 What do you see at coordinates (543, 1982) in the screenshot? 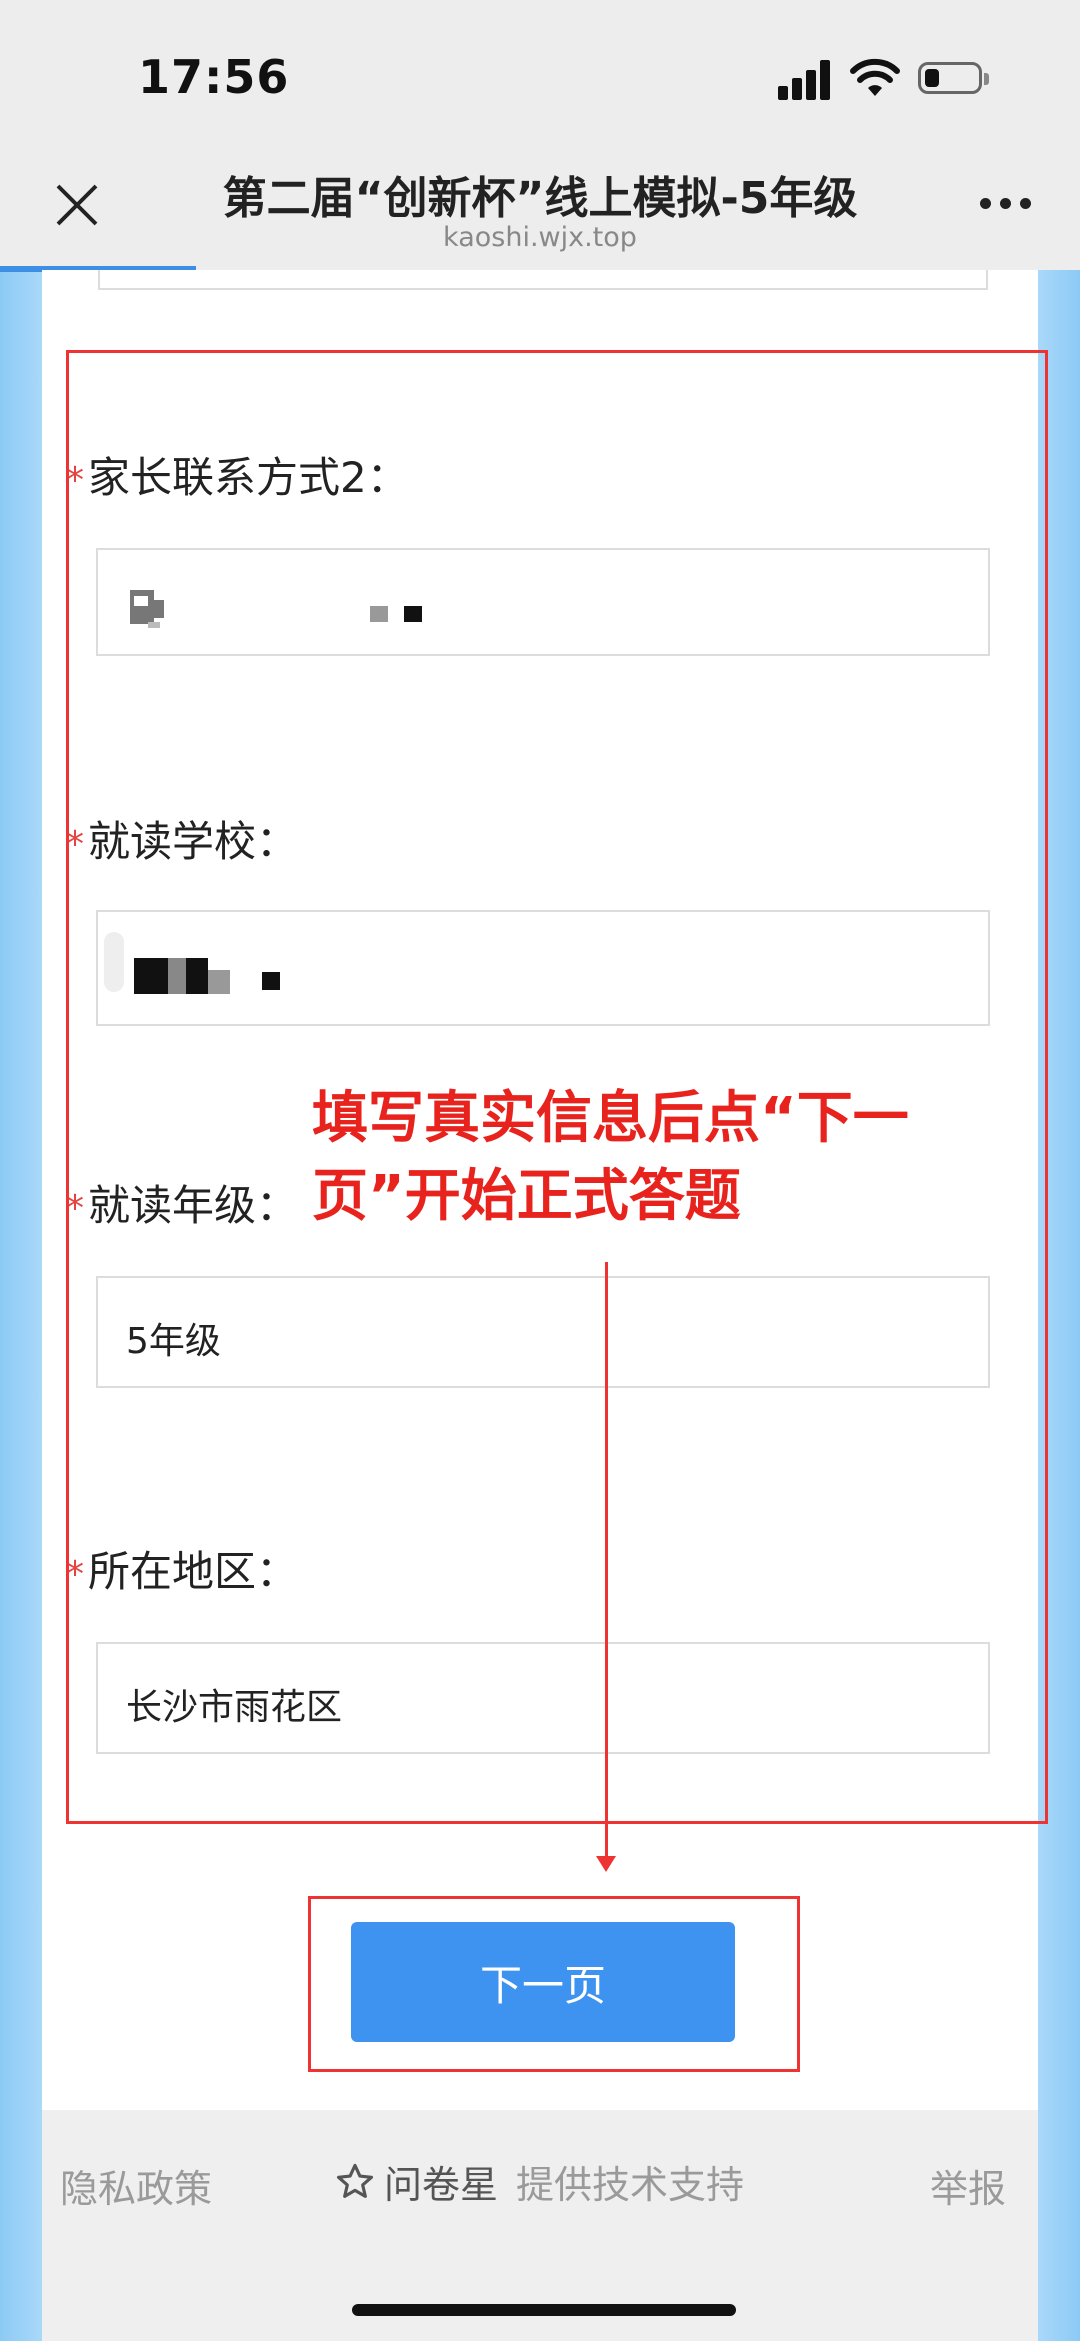
I see `next-page-button: 下一页` at bounding box center [543, 1982].